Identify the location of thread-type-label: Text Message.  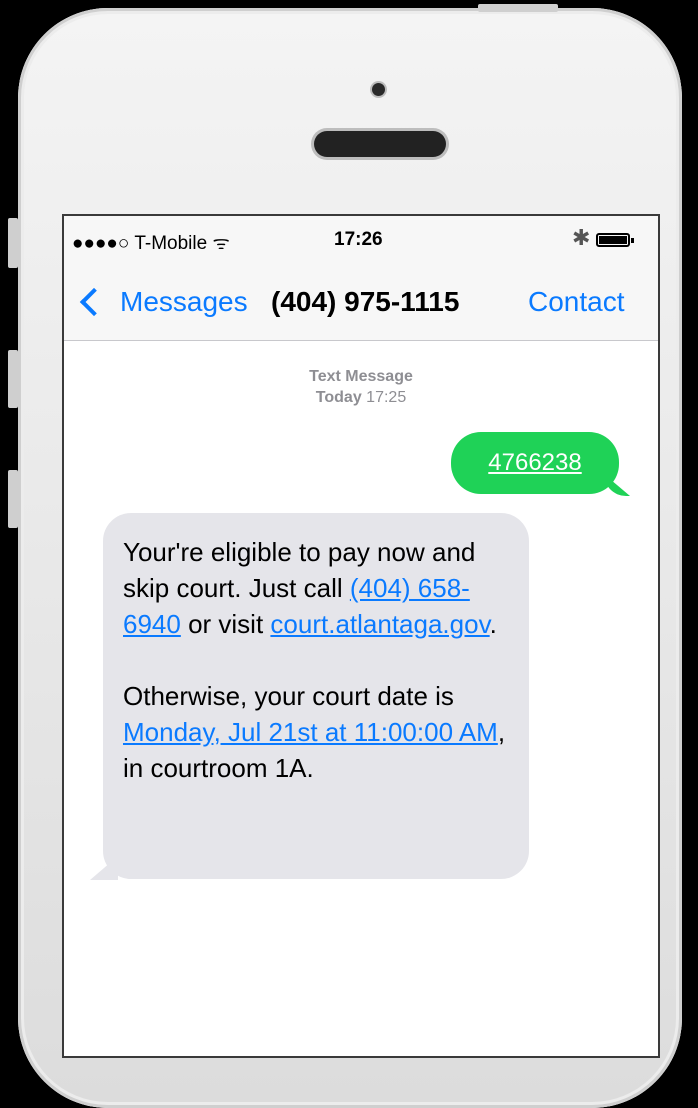
(361, 376).